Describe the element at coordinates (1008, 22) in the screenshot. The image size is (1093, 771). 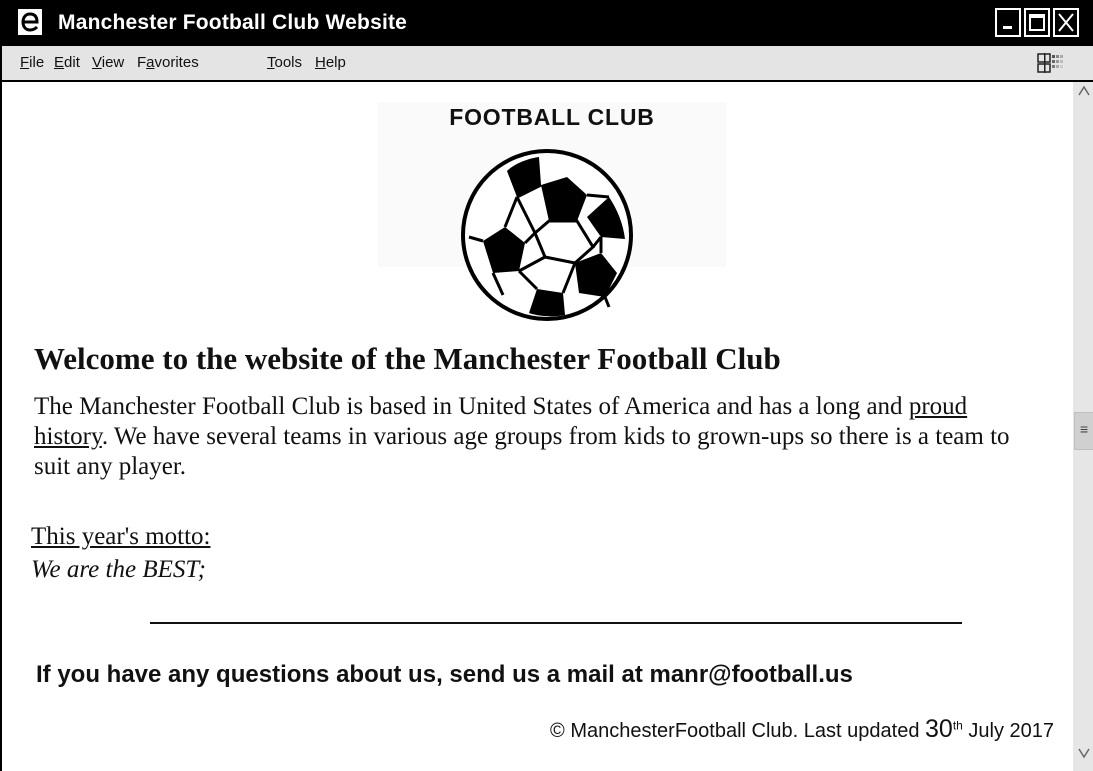
I see `minimize-icon` at that location.